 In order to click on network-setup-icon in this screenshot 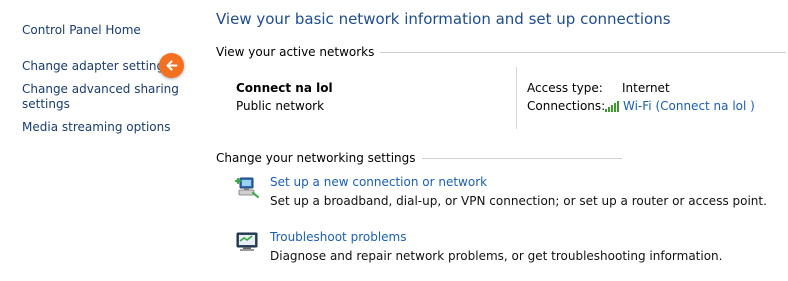, I will do `click(246, 187)`.